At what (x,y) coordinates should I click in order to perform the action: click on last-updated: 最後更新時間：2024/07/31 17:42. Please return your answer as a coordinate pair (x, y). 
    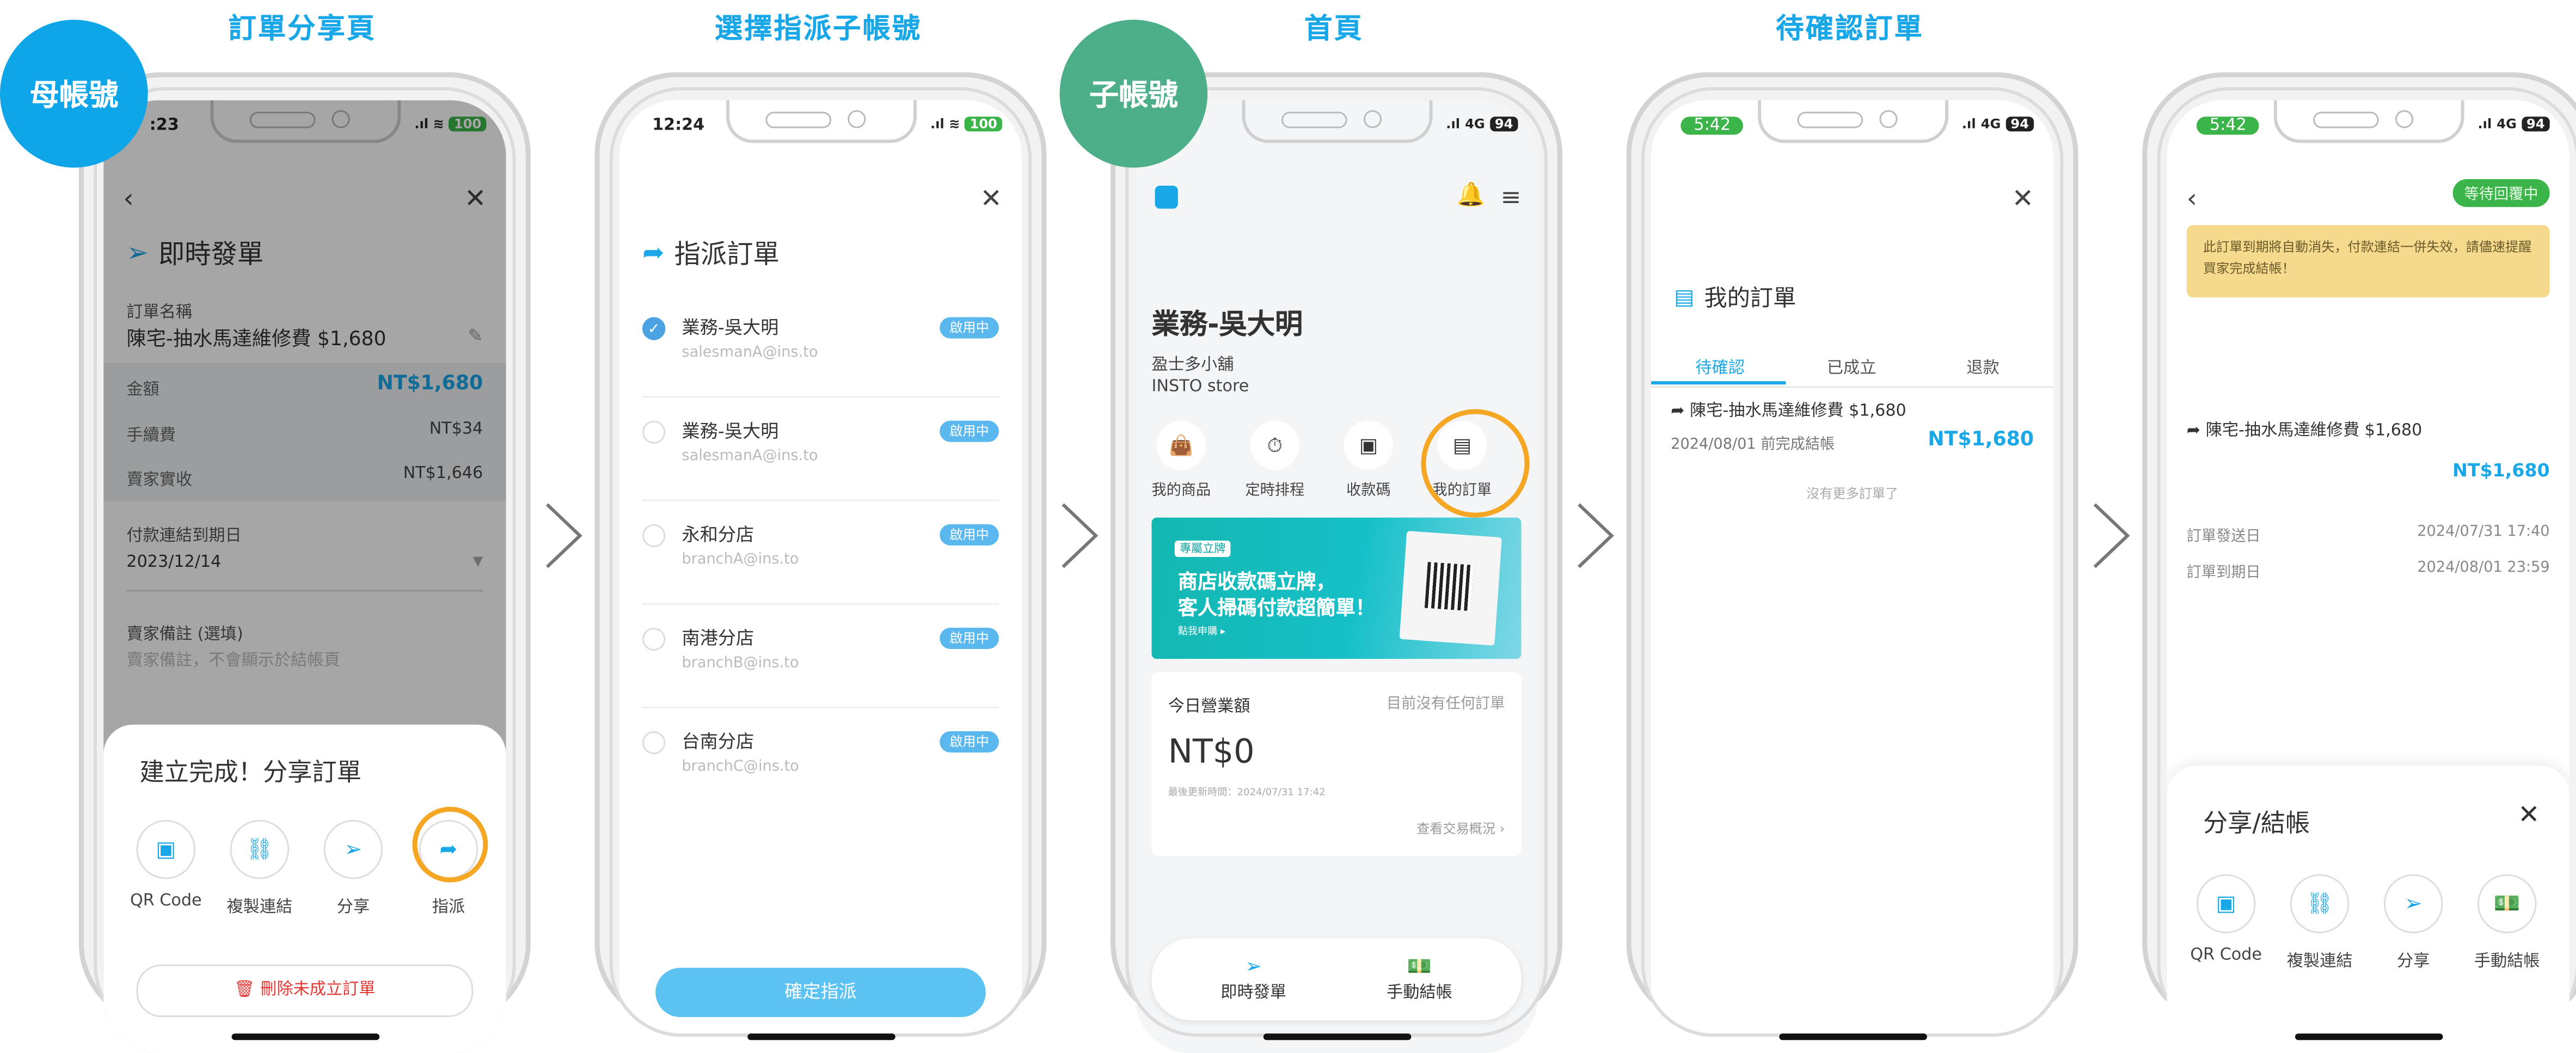
    Looking at the image, I should click on (1247, 793).